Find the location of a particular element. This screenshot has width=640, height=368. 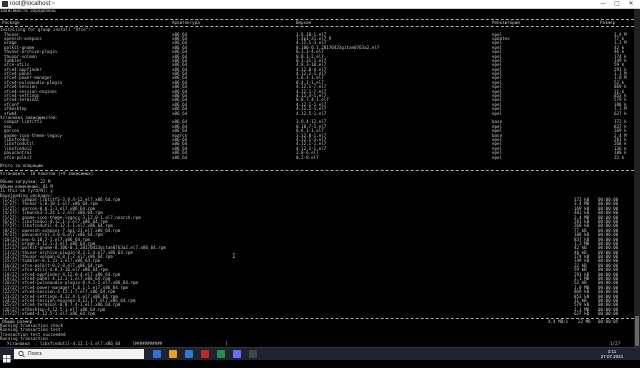

download-time: 00:00:00 is located at coordinates (608, 314).